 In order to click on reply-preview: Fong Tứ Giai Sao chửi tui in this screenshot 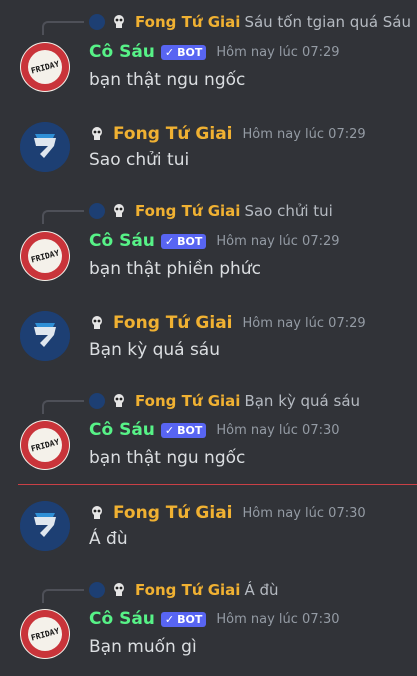, I will do `click(211, 211)`.